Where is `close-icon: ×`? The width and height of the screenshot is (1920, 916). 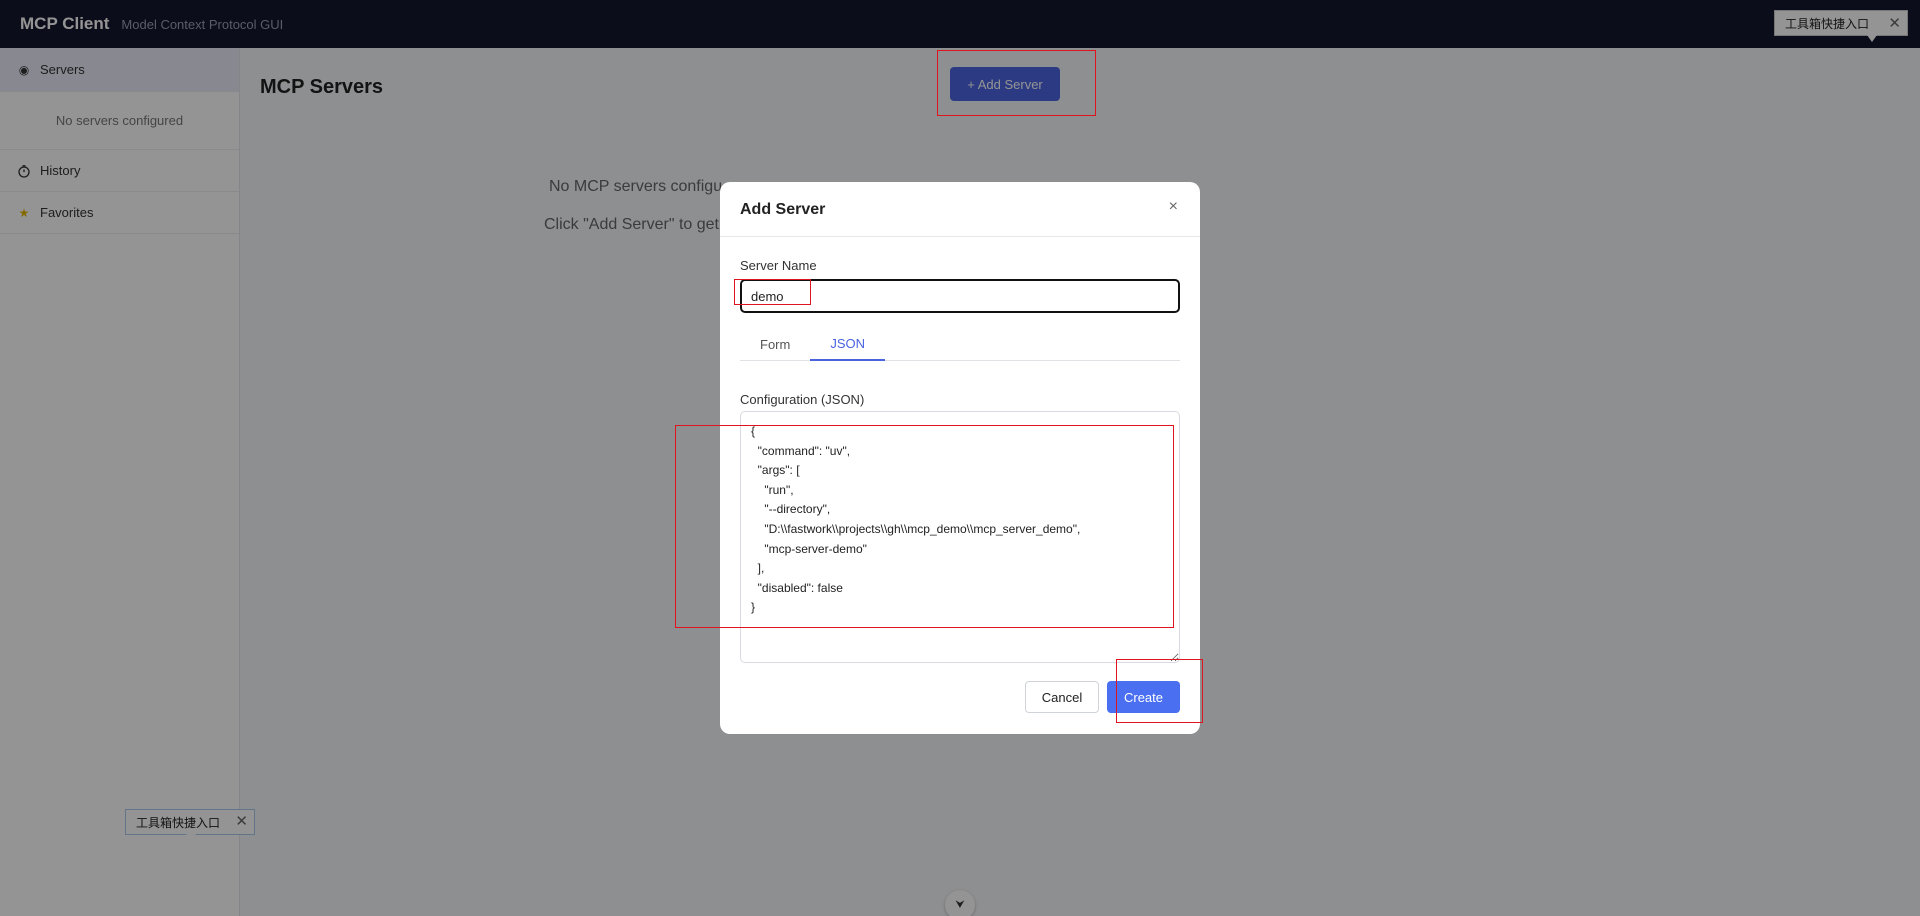 close-icon: × is located at coordinates (1173, 207).